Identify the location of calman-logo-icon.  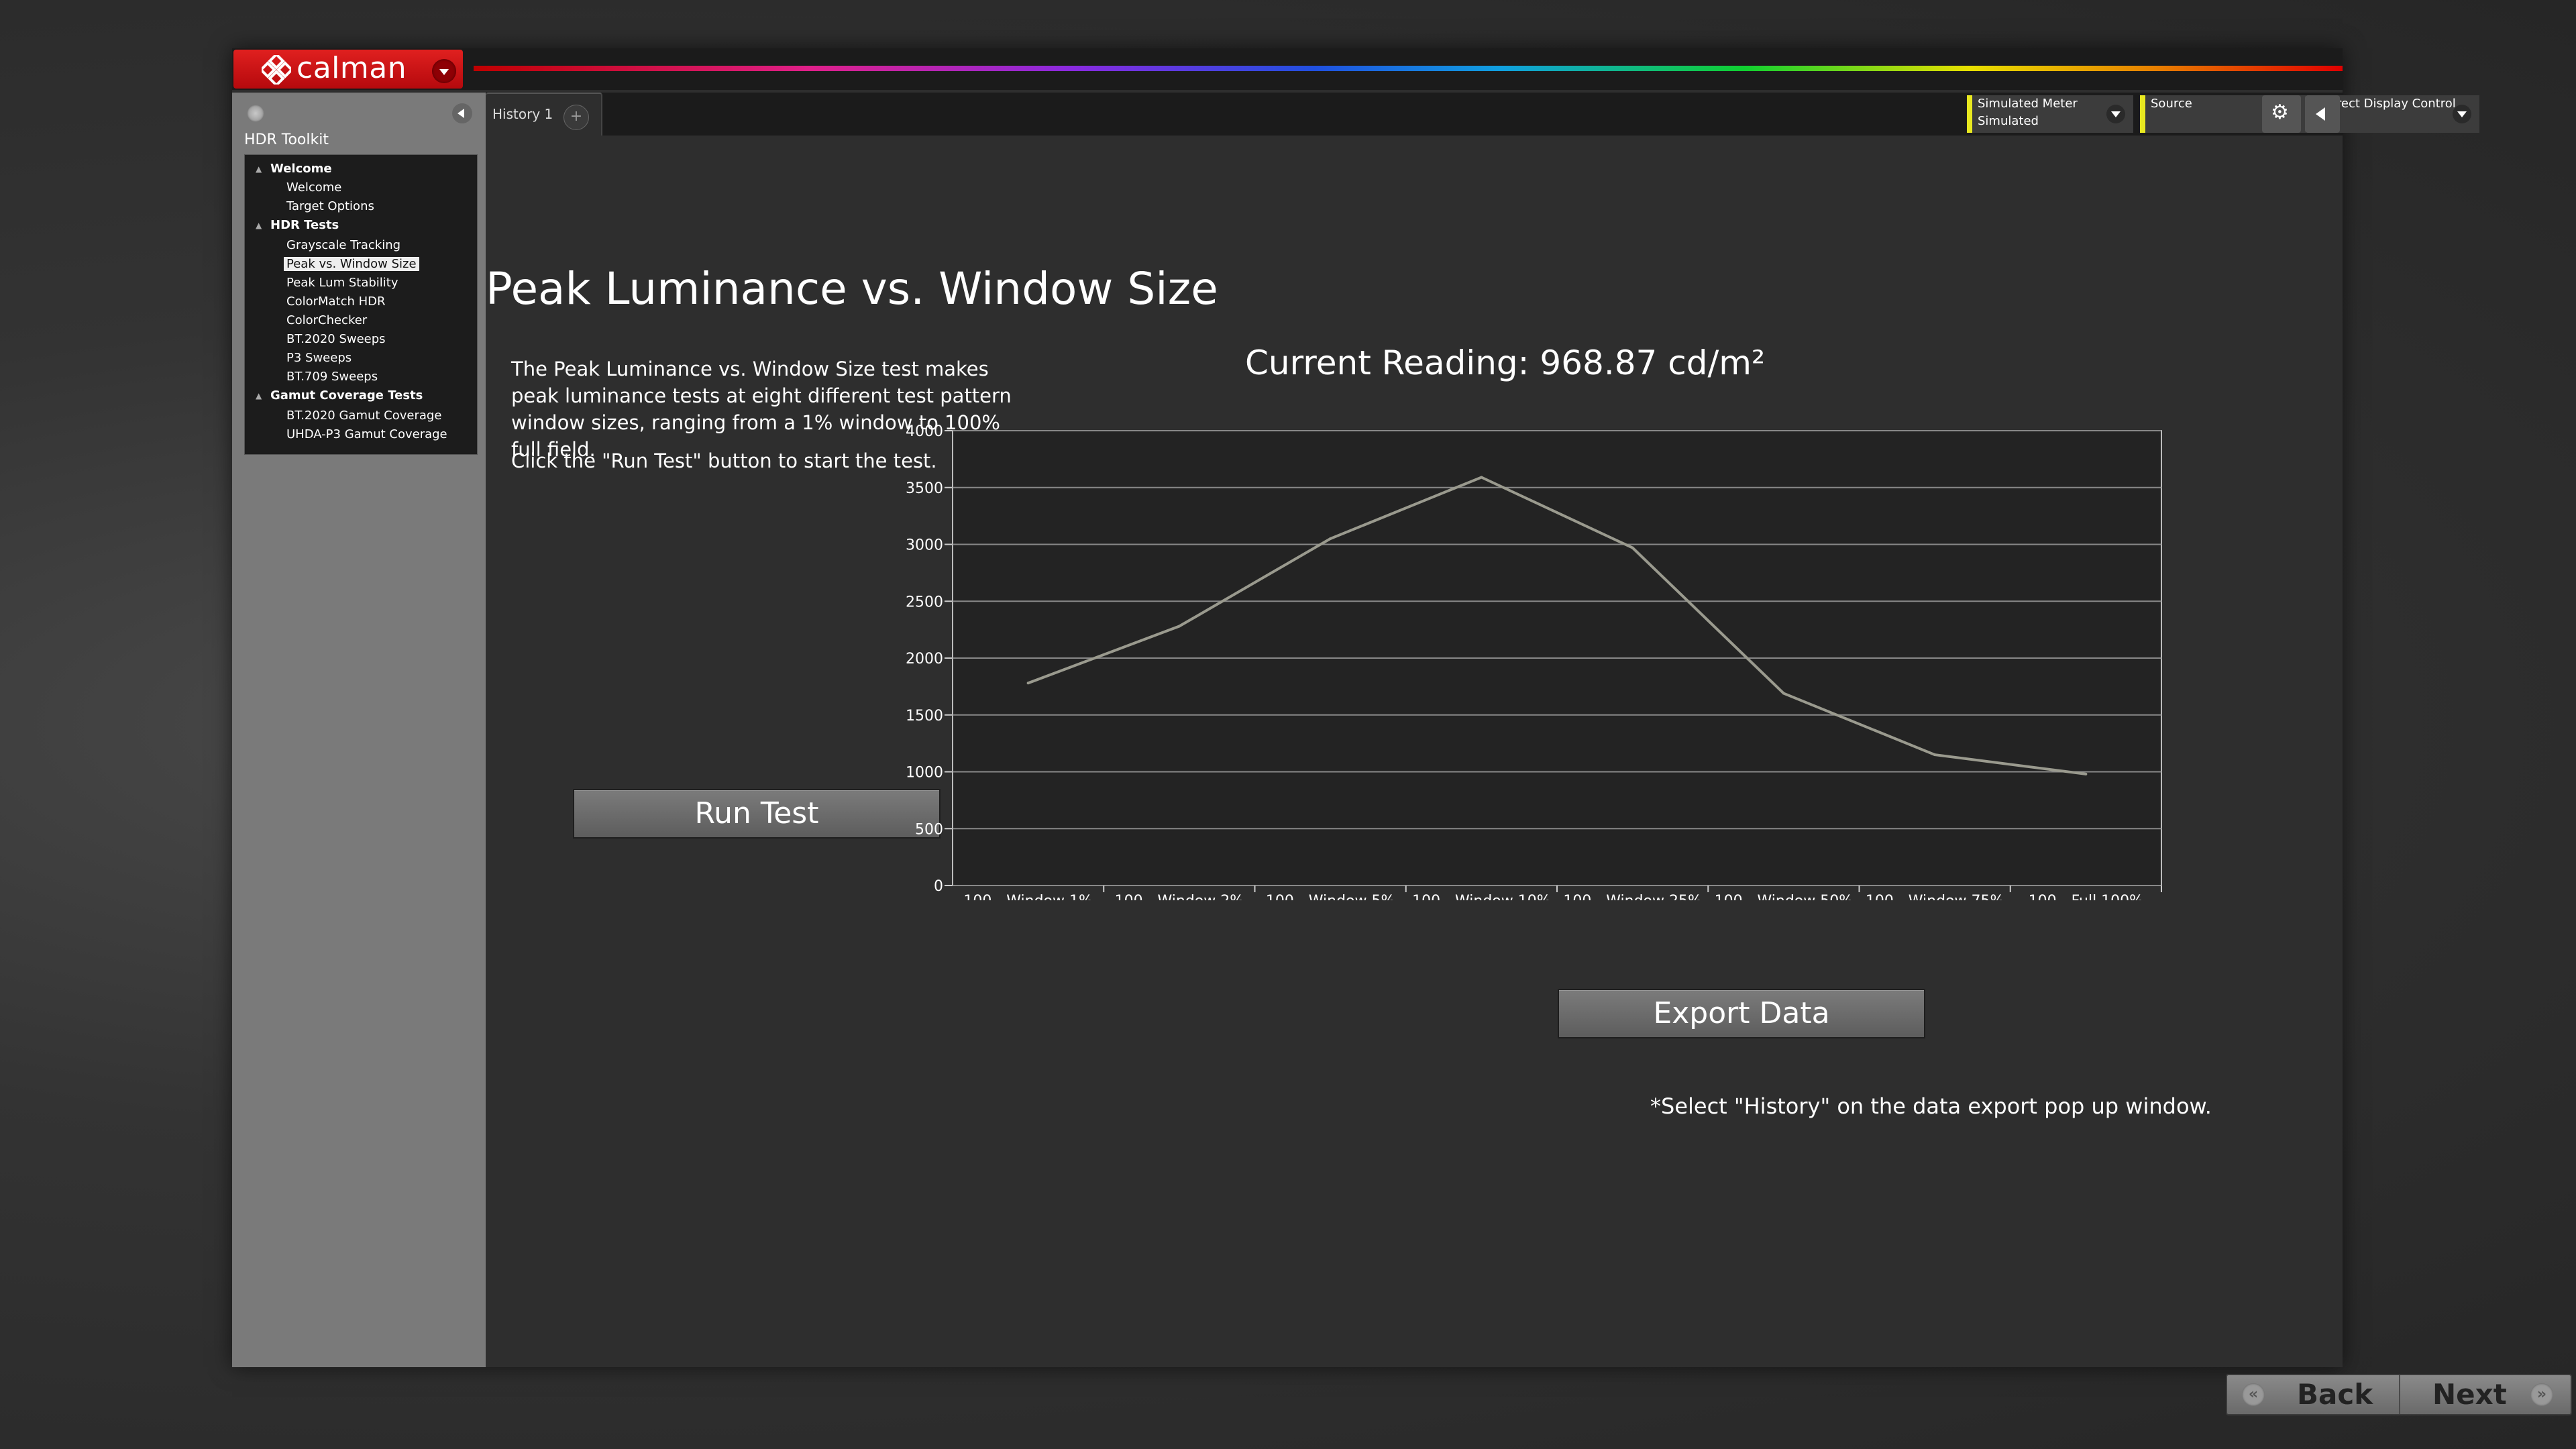
(276, 70).